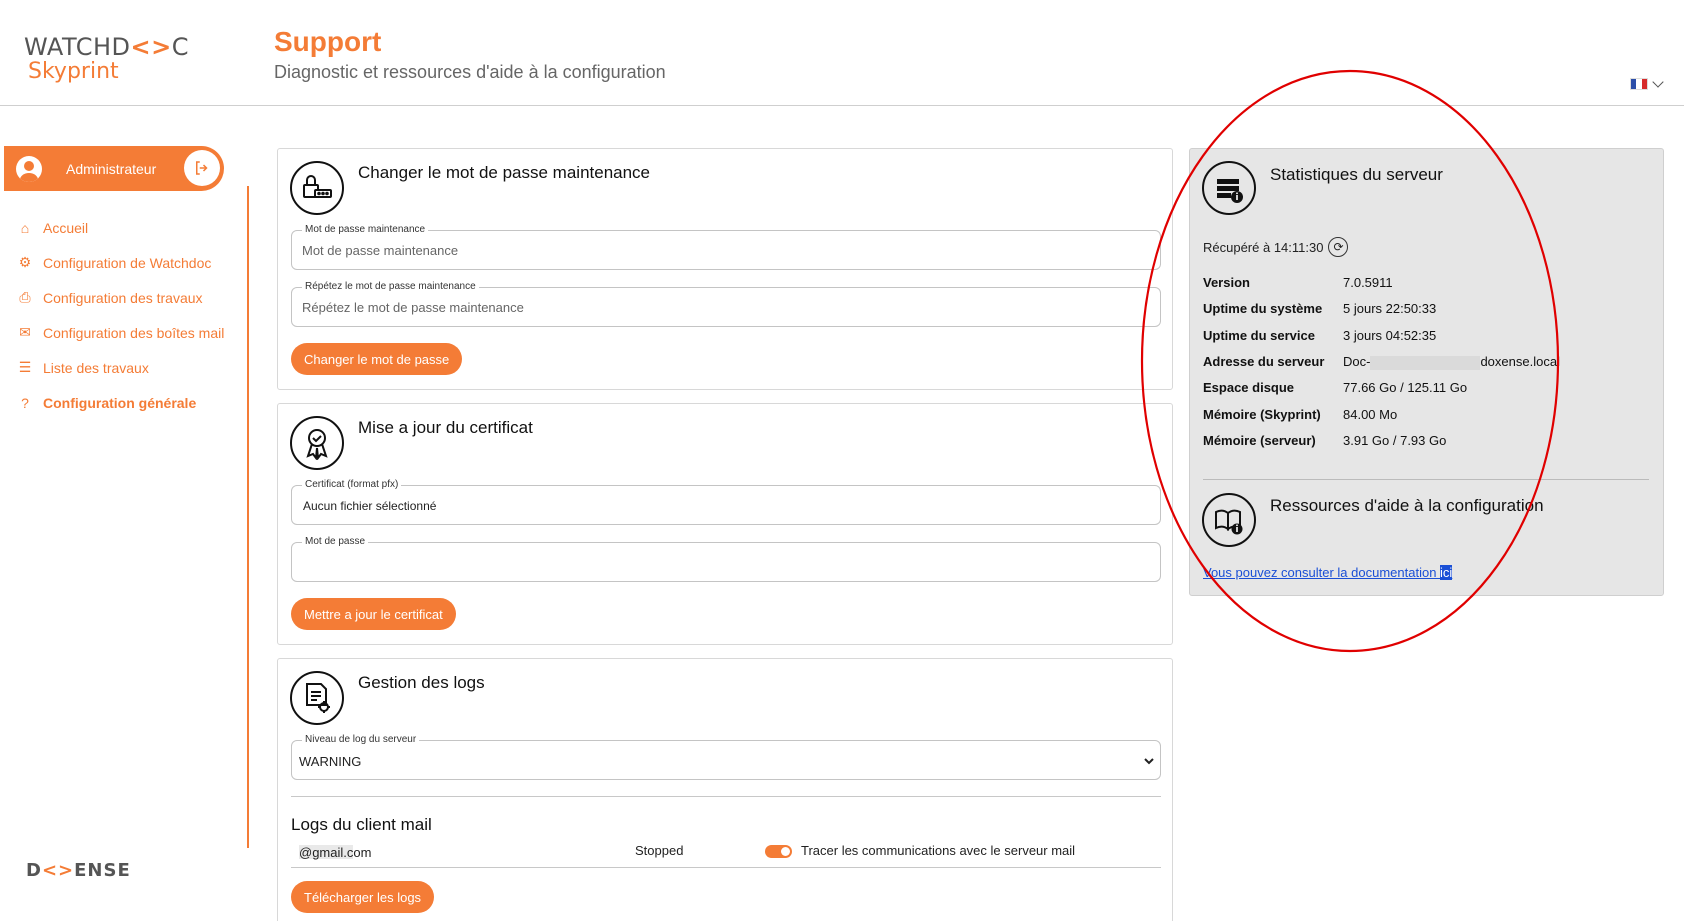  Describe the element at coordinates (317, 698) in the screenshot. I see `document-settings-icon` at that location.